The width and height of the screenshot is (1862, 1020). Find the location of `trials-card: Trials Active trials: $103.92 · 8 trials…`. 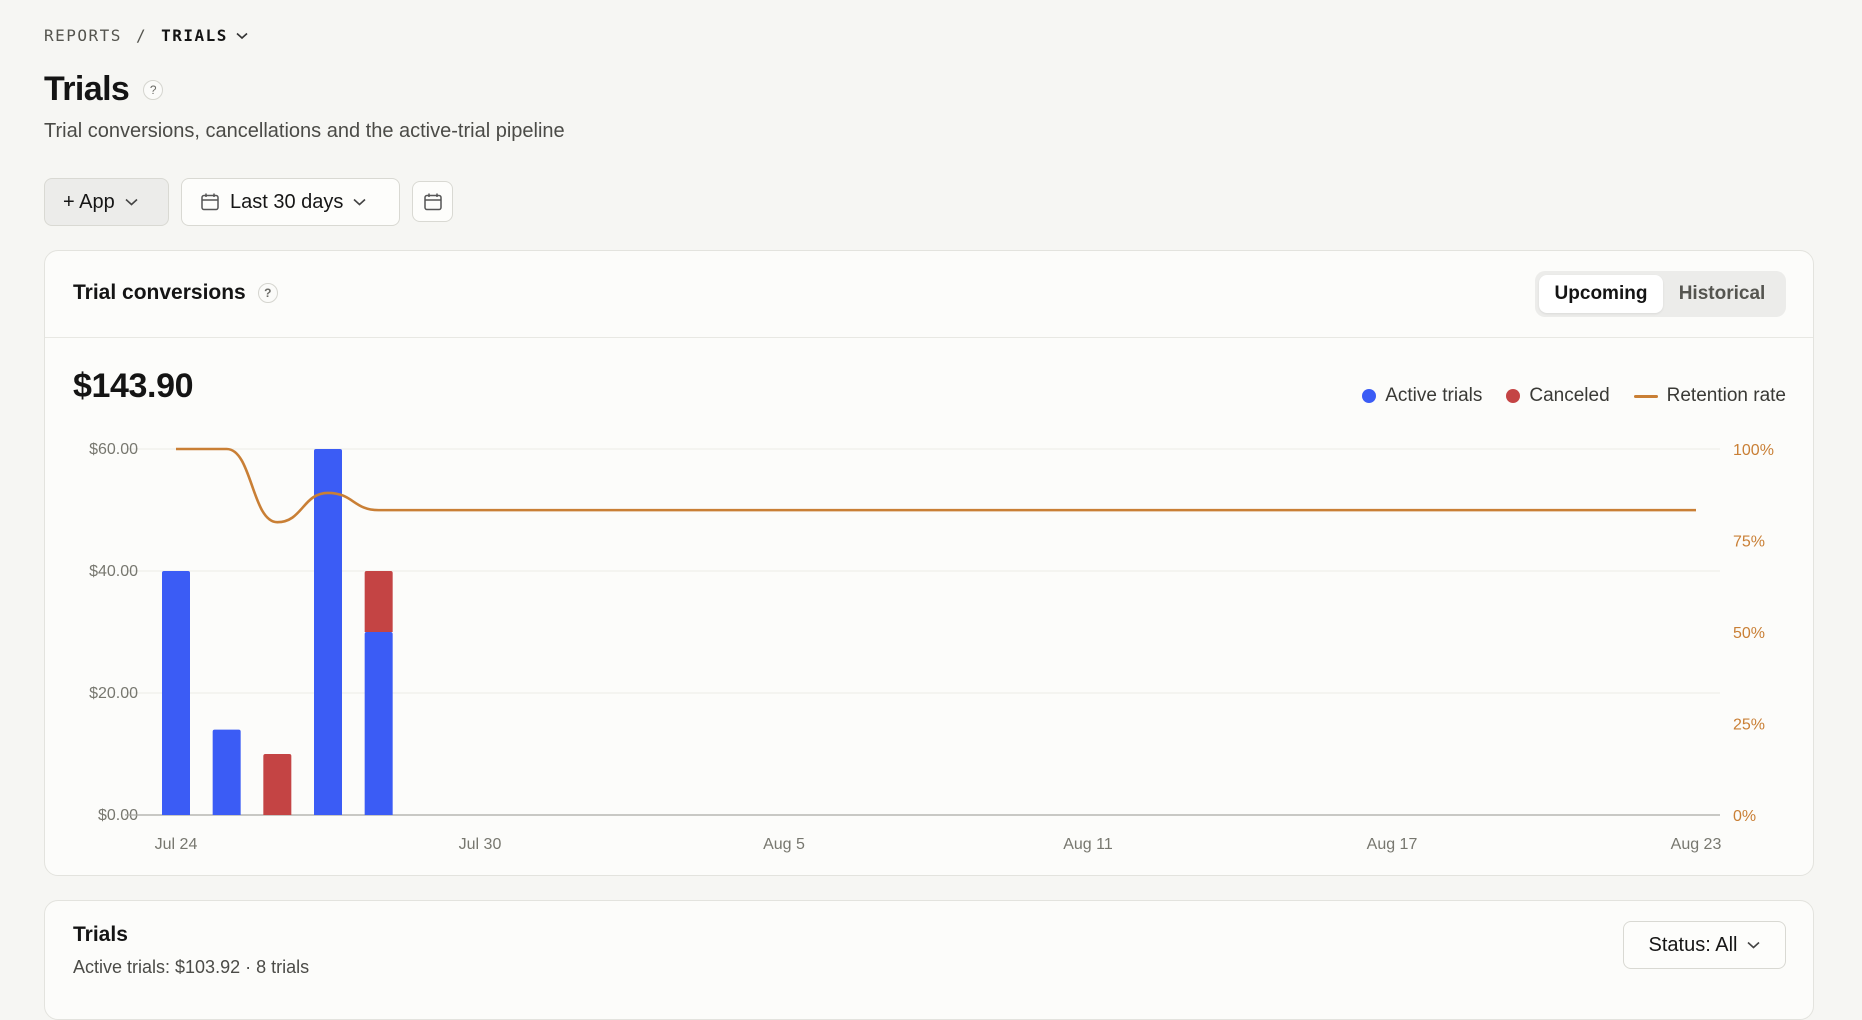

trials-card: Trials Active trials: $103.92 · 8 trials… is located at coordinates (929, 960).